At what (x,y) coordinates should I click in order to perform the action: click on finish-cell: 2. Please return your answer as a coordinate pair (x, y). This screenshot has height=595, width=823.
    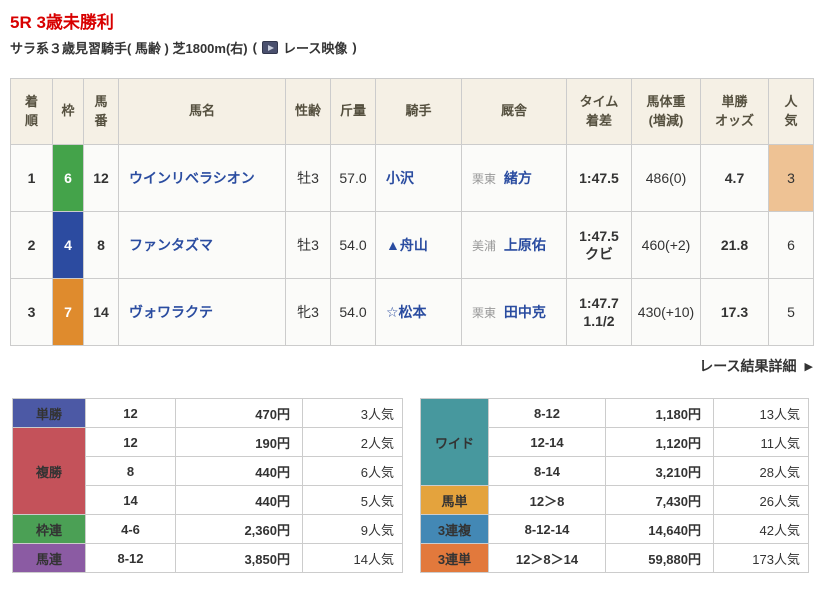
    Looking at the image, I should click on (31, 245).